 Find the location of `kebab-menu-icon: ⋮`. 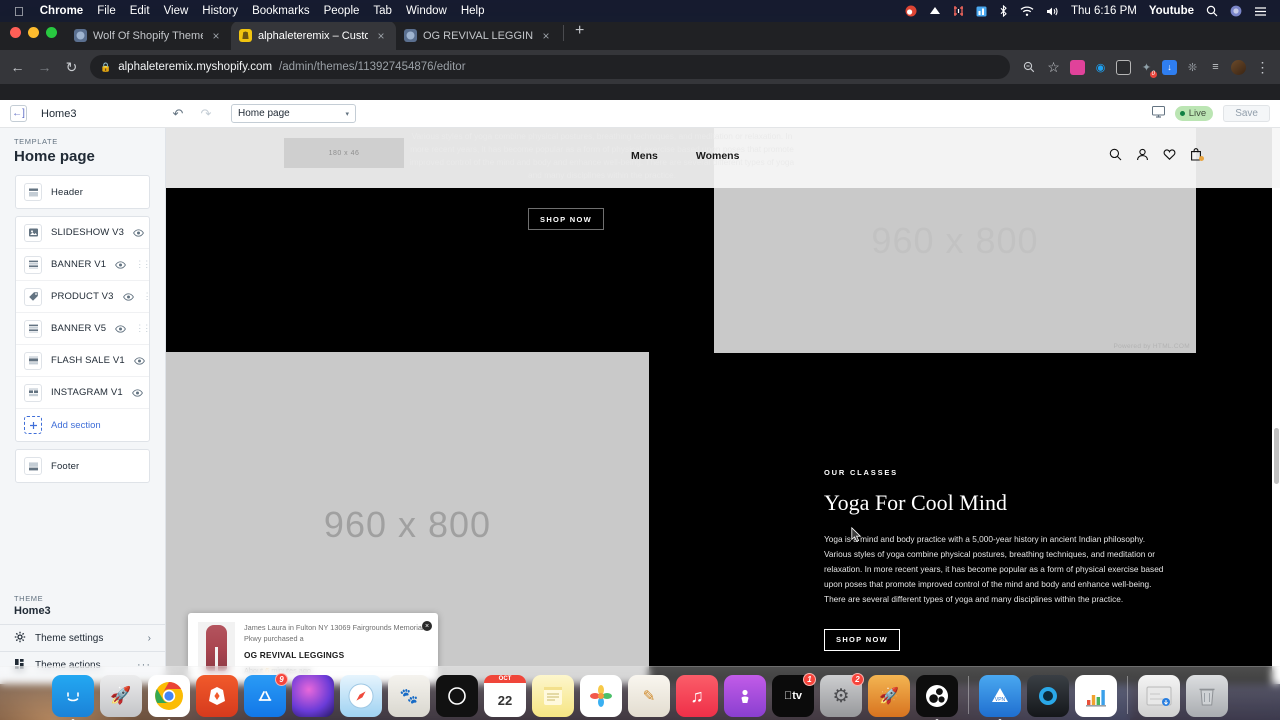

kebab-menu-icon: ⋮ is located at coordinates (1262, 67).